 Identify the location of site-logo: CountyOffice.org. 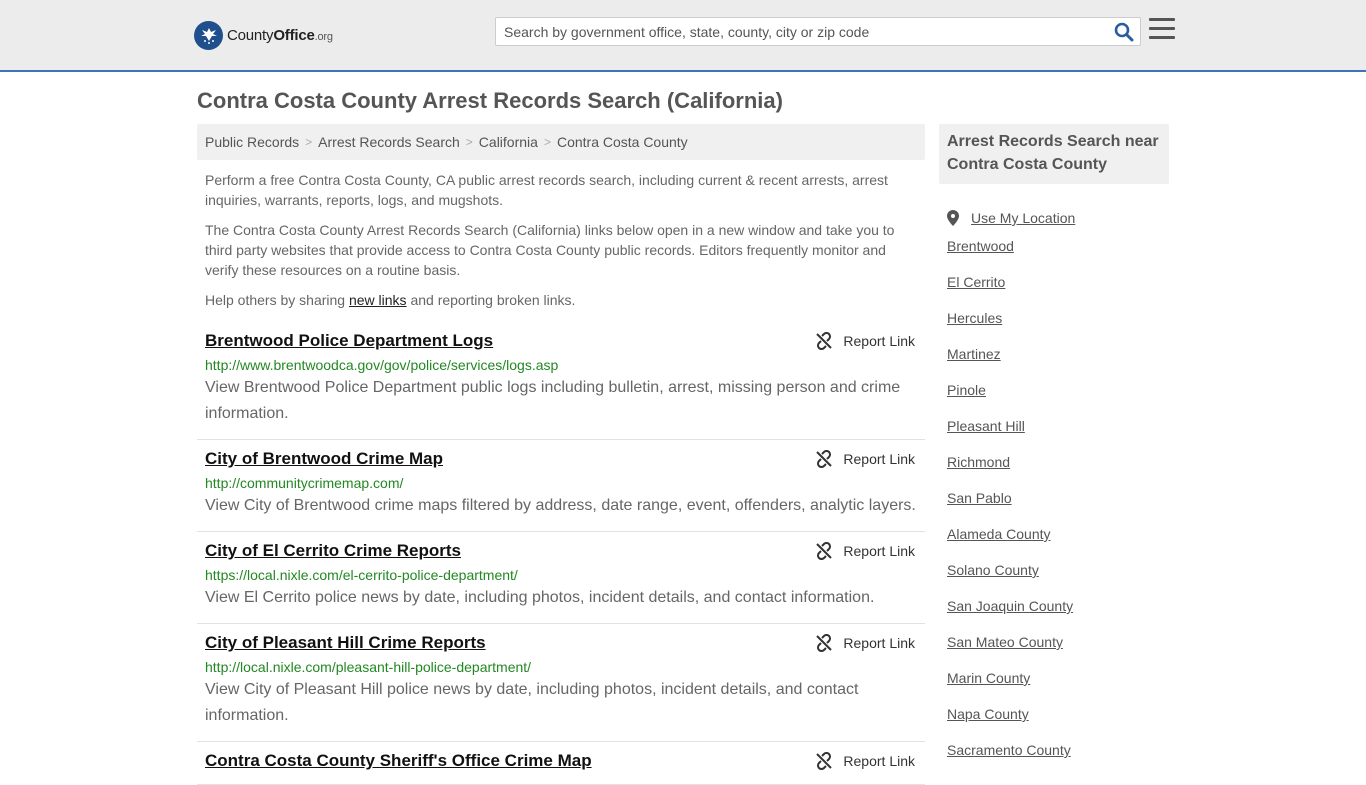
(263, 35).